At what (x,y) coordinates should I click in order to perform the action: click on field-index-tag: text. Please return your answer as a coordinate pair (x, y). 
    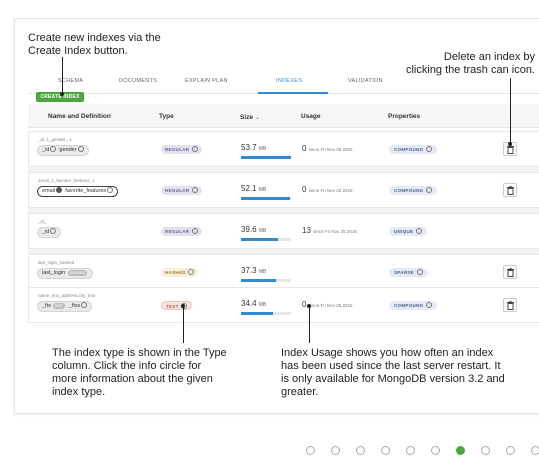
    Looking at the image, I should click on (59, 306).